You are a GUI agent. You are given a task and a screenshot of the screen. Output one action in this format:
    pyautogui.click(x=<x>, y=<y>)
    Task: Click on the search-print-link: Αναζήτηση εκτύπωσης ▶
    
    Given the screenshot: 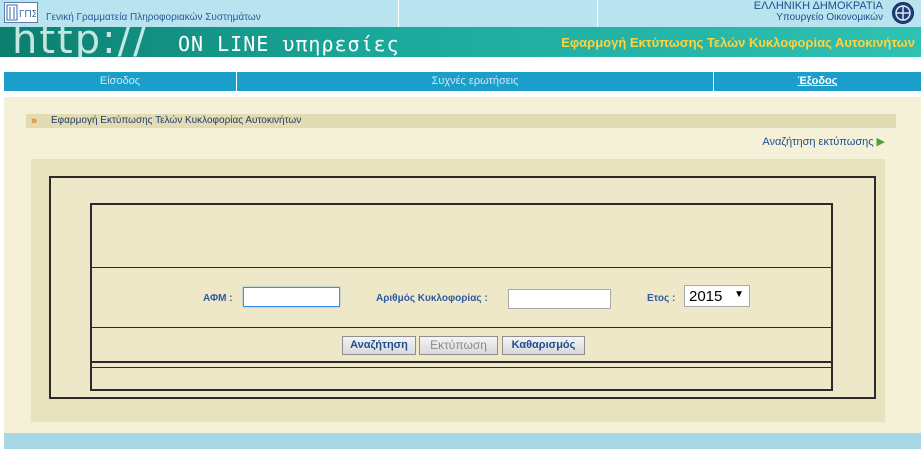 What is the action you would take?
    pyautogui.click(x=823, y=141)
    